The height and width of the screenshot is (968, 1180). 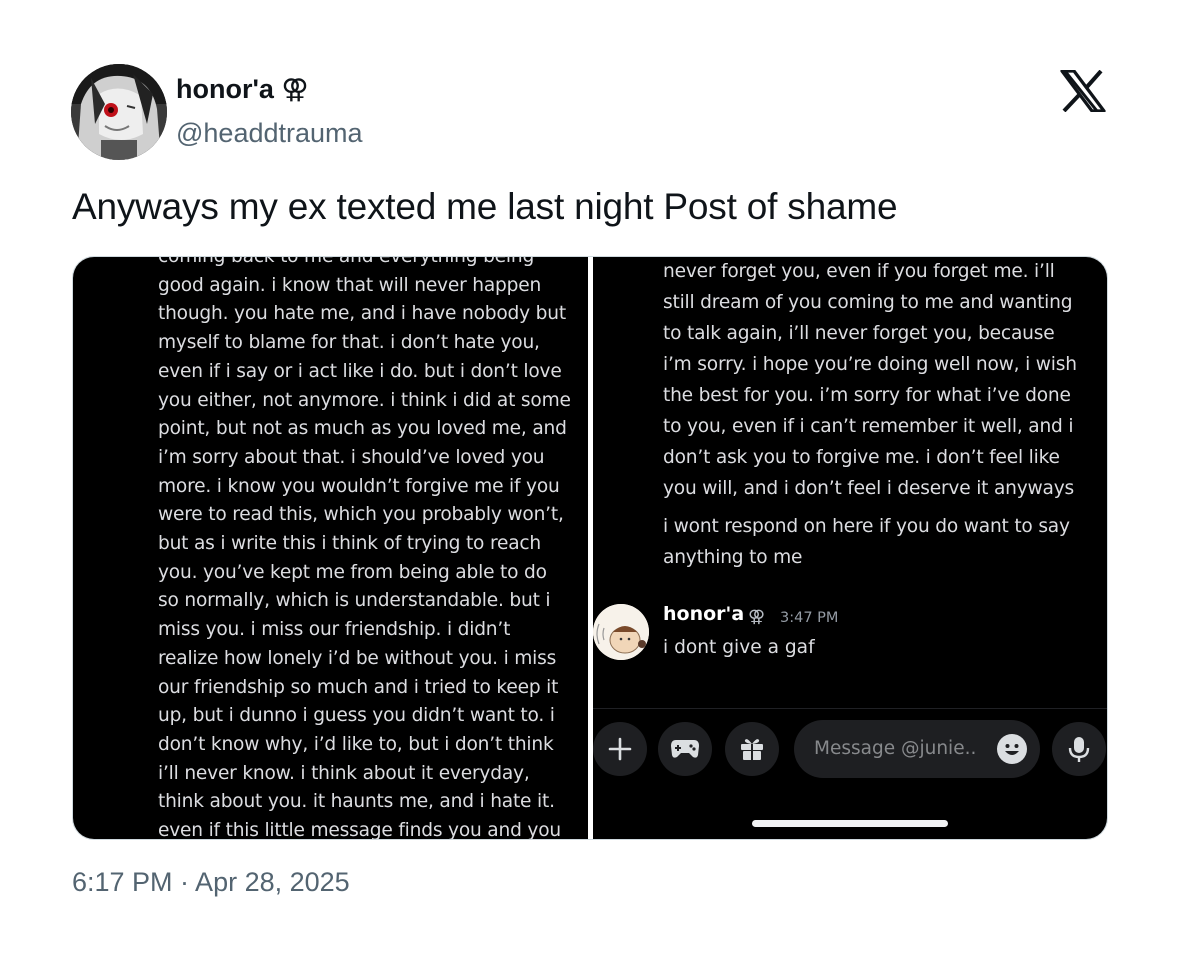 I want to click on reply-avatar-image, so click(x=621, y=632).